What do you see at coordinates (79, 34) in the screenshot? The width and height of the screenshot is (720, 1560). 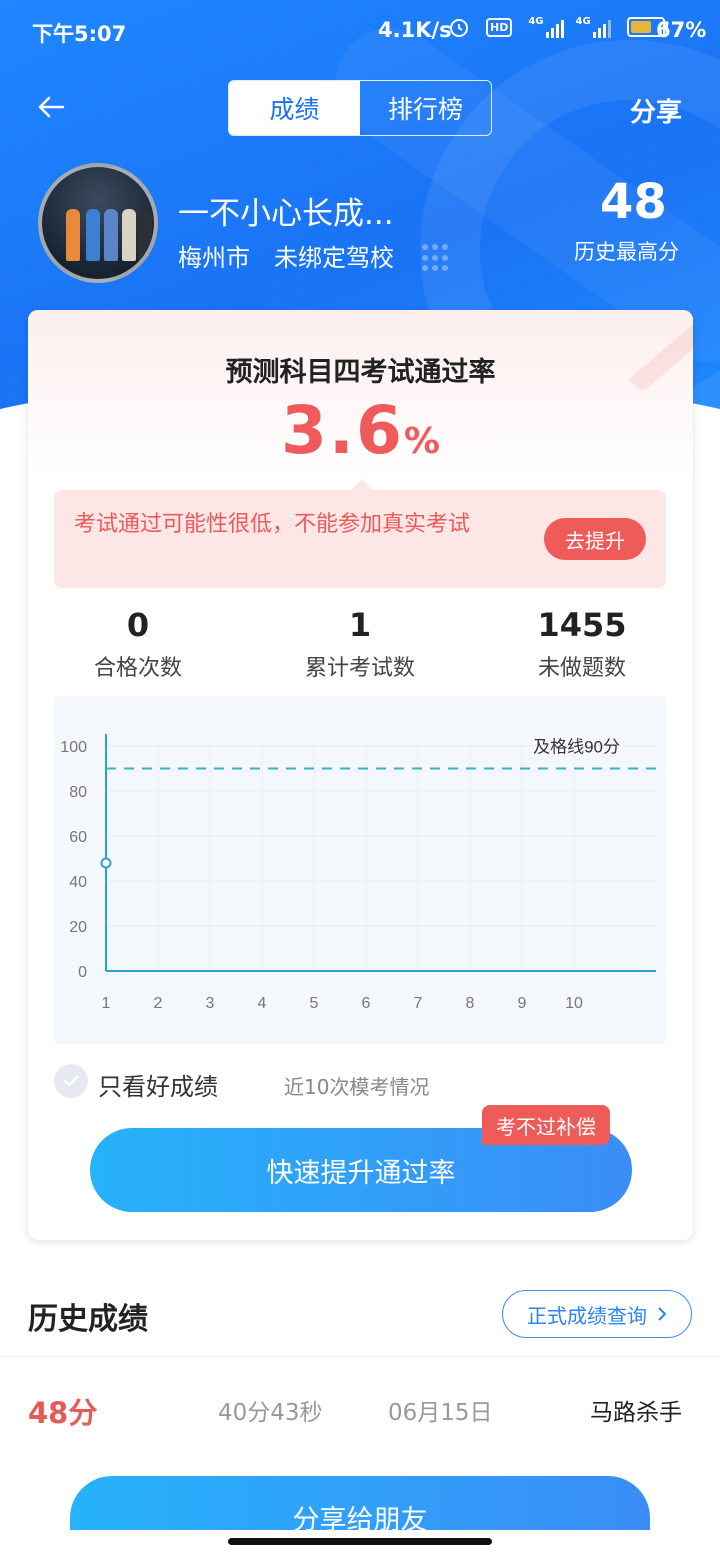 I see `status-time: 下午5:07` at bounding box center [79, 34].